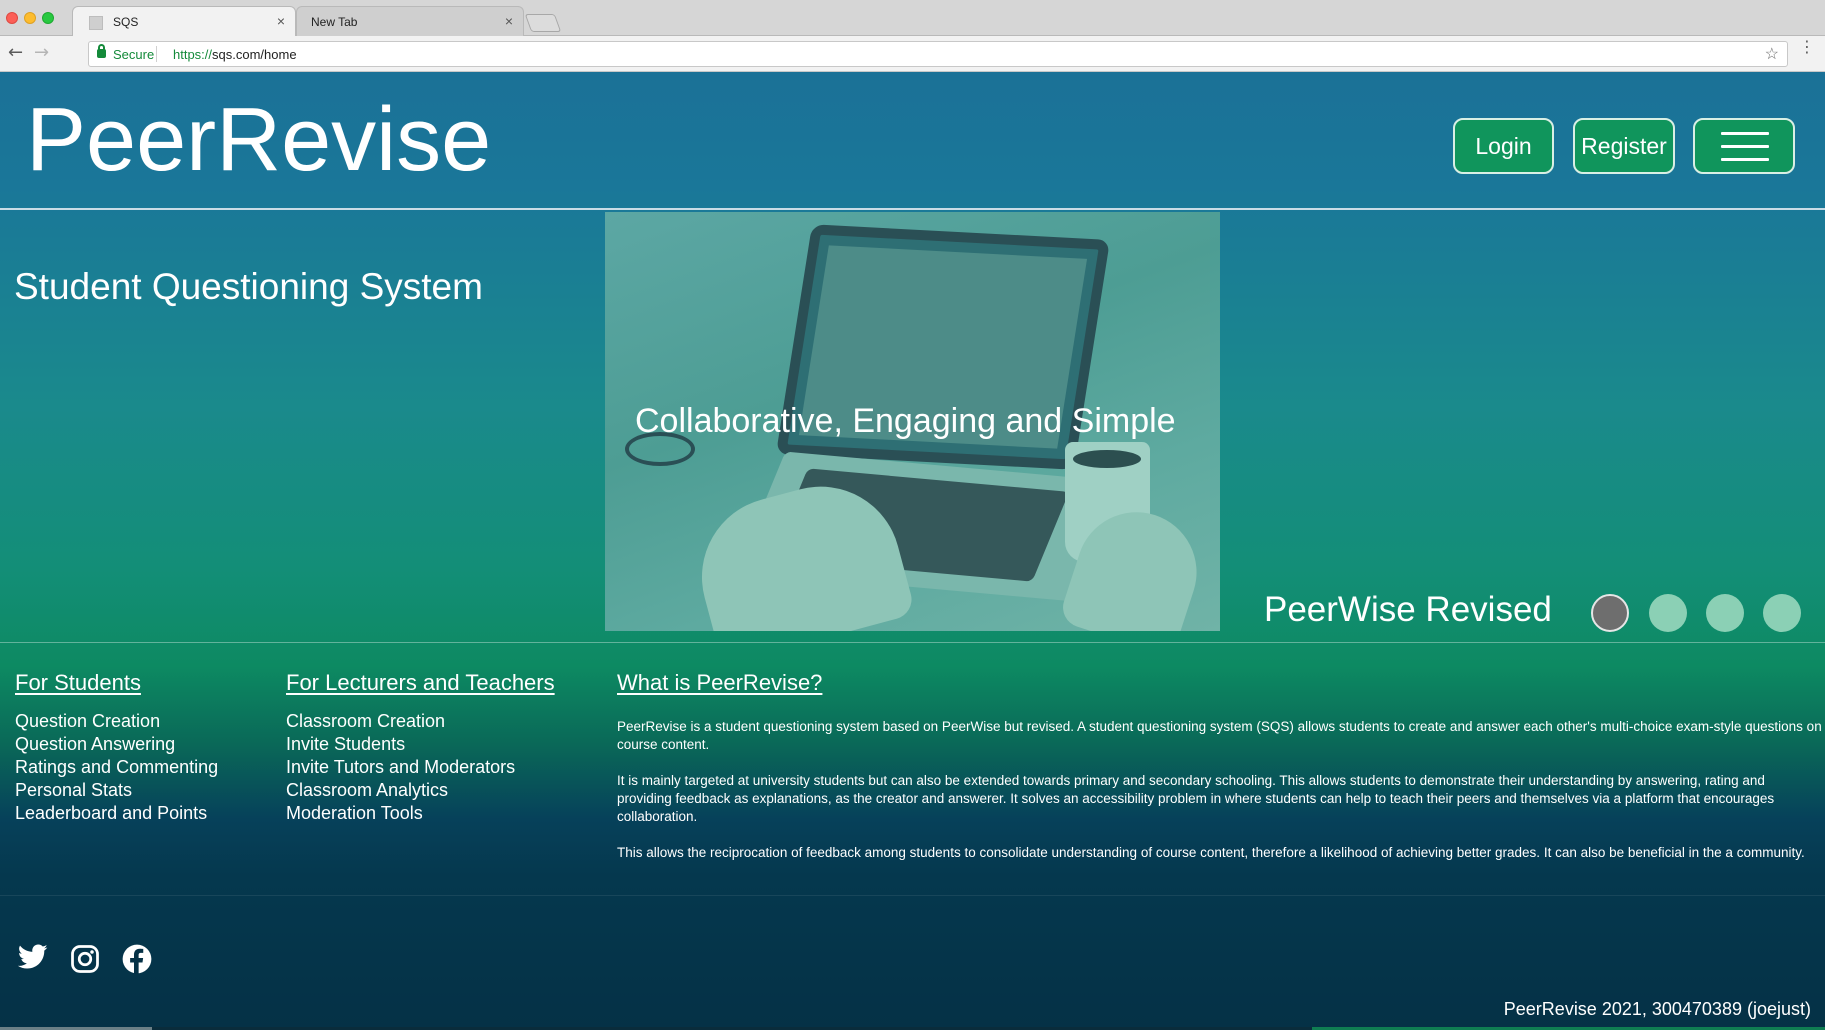  What do you see at coordinates (254, 54) in the screenshot?
I see `url-path: sqs.com/home` at bounding box center [254, 54].